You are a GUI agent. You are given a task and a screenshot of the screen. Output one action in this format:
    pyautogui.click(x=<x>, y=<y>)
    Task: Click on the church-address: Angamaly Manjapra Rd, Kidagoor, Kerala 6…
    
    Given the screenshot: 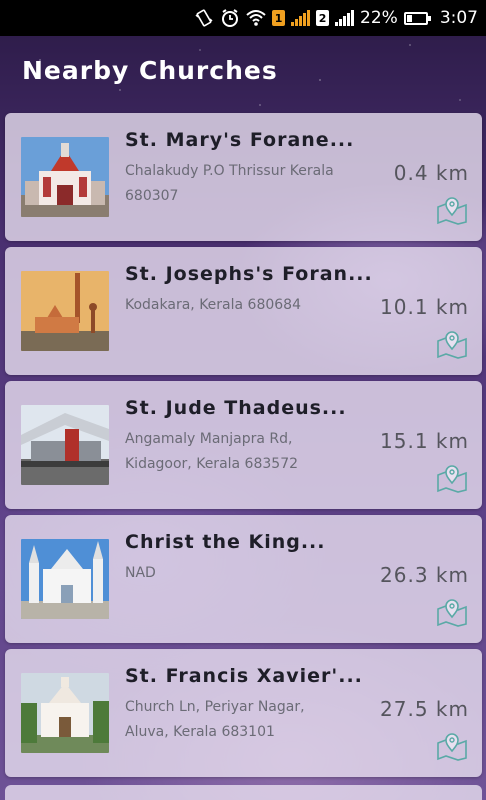 What is the action you would take?
    pyautogui.click(x=250, y=452)
    